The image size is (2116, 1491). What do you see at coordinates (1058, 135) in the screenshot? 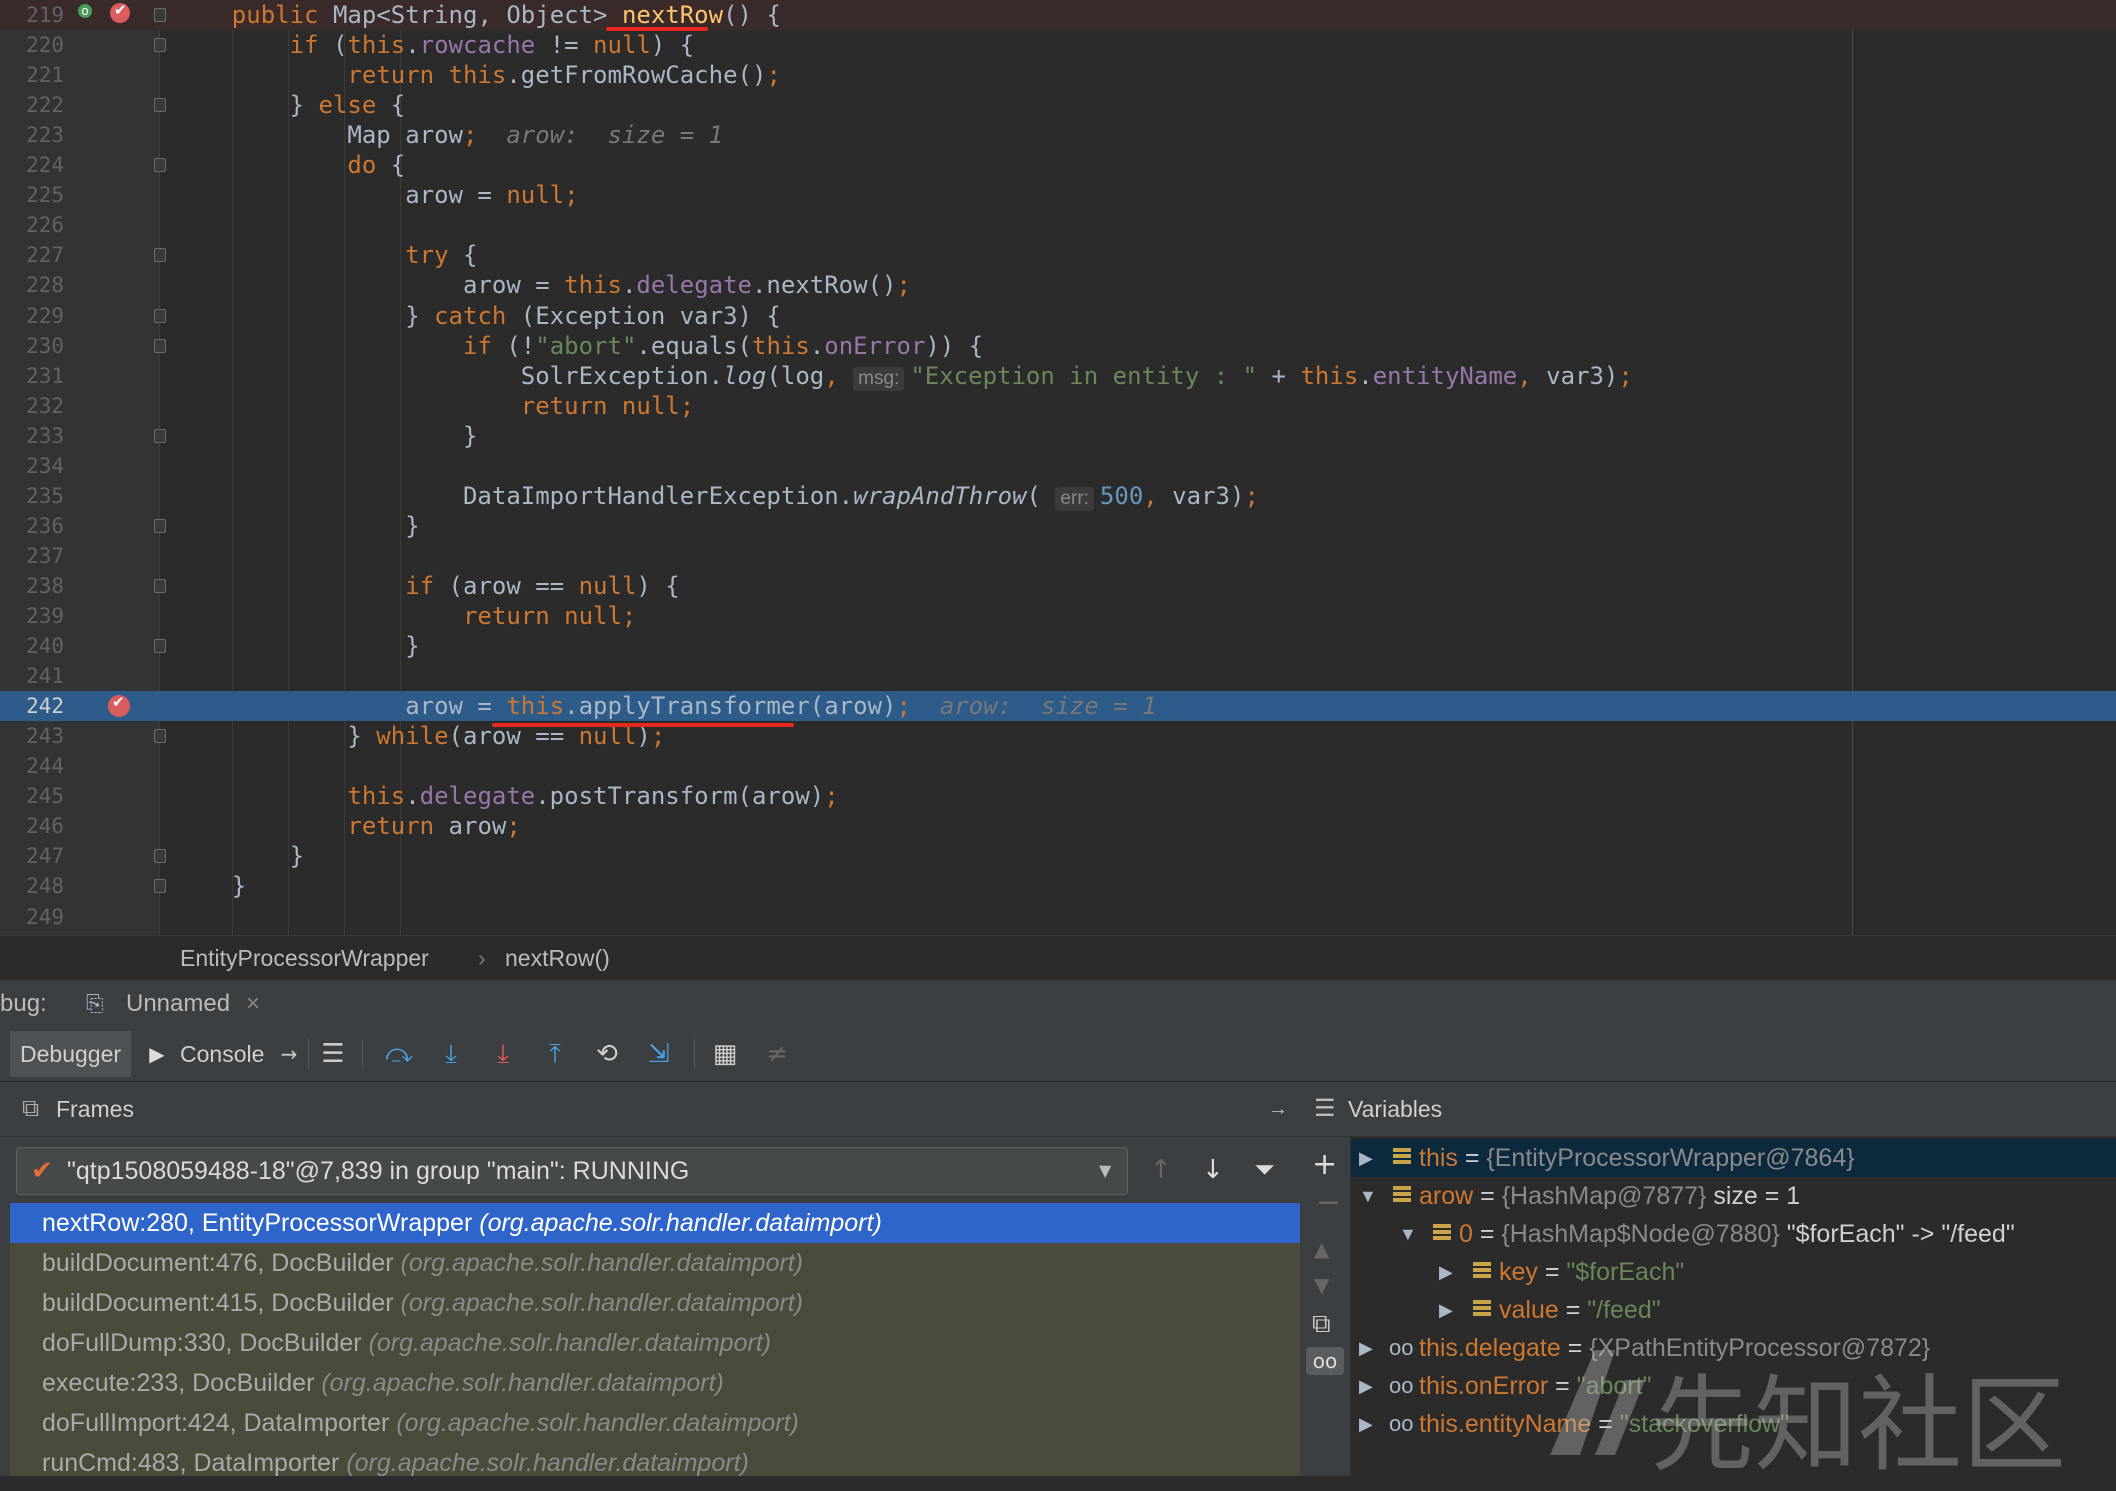
I see `code-line: 223 Map arow; arow: size = 1` at bounding box center [1058, 135].